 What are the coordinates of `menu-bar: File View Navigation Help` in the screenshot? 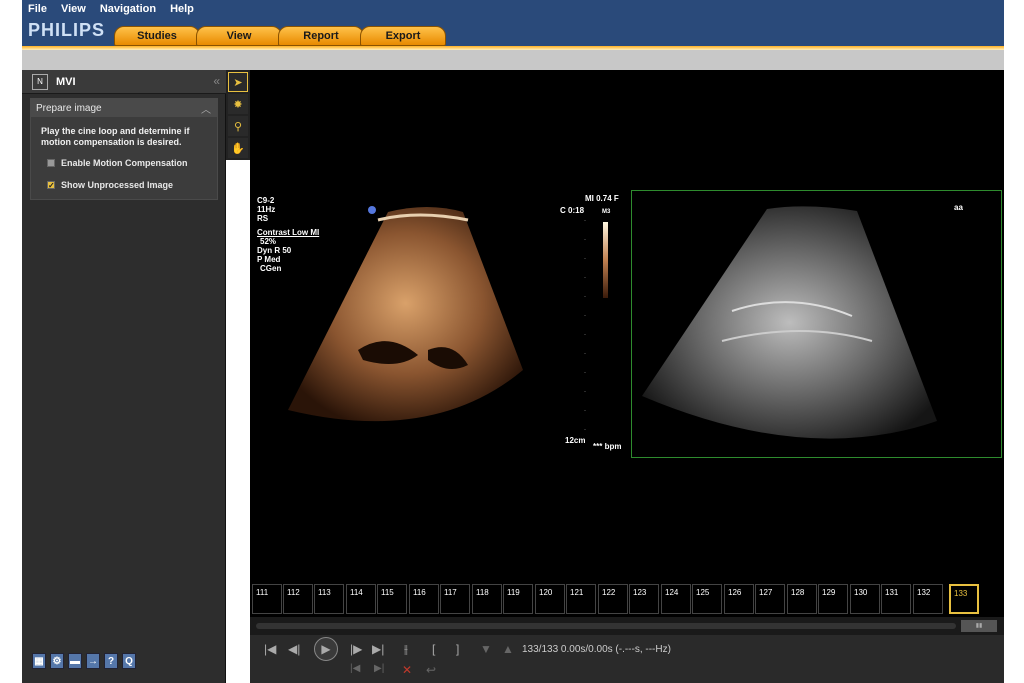 It's located at (111, 9).